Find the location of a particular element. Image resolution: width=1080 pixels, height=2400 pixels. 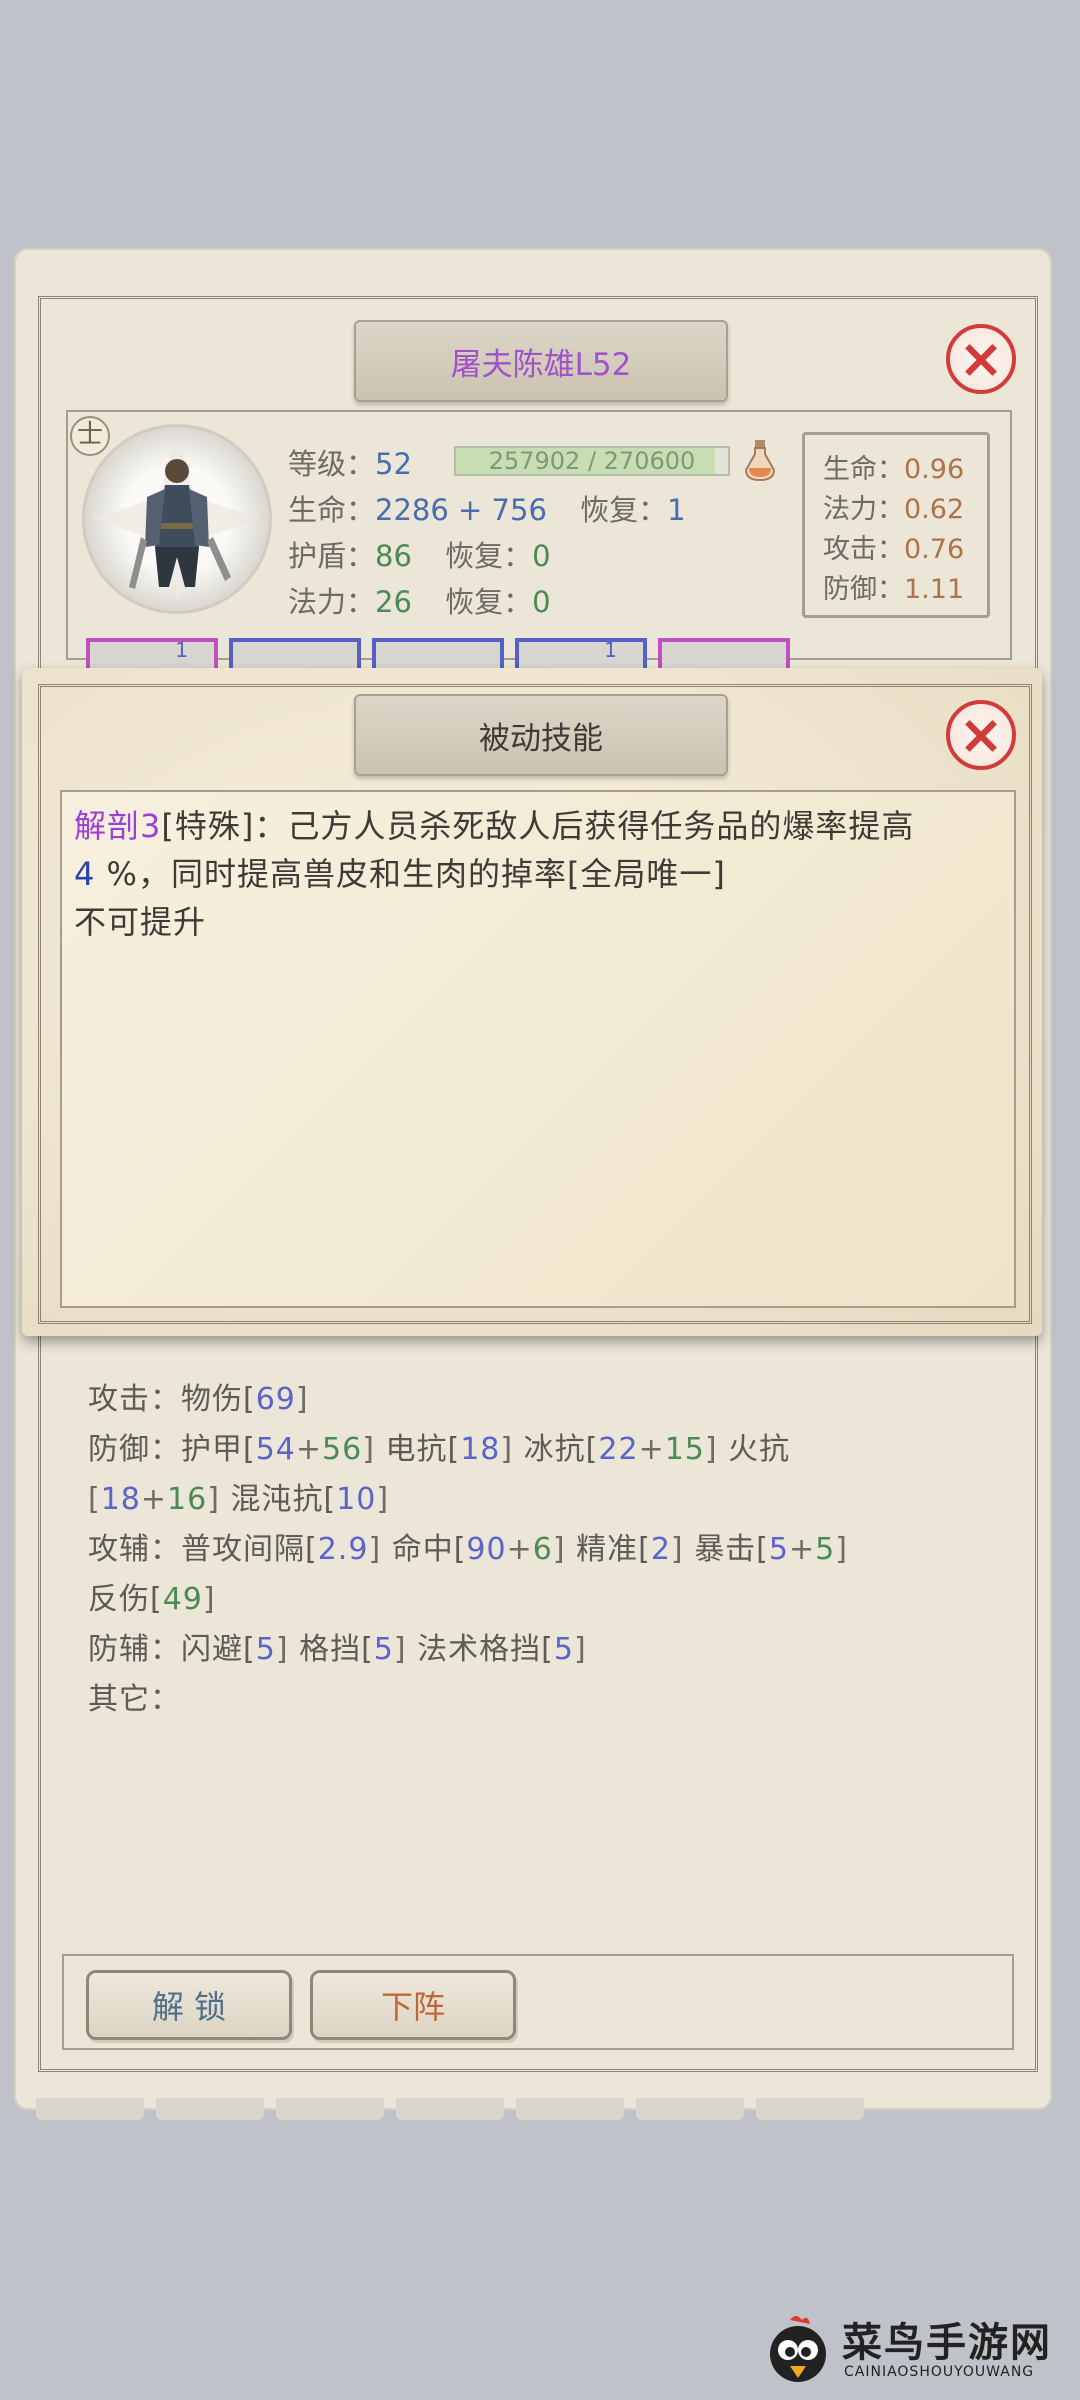

unlock-button-label: 解 锁 is located at coordinates (189, 2007).